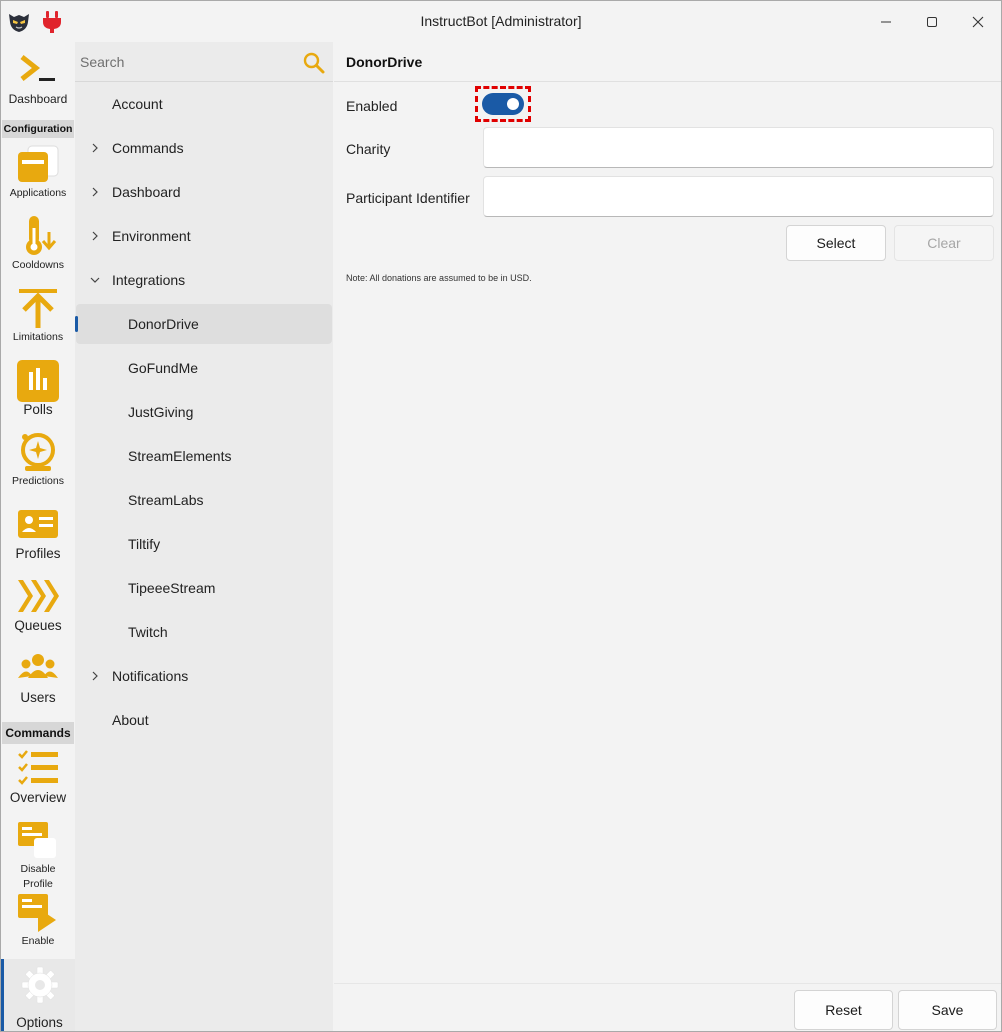 Image resolution: width=1002 pixels, height=1032 pixels. What do you see at coordinates (372, 106) in the screenshot?
I see `enabled-label: Enabled` at bounding box center [372, 106].